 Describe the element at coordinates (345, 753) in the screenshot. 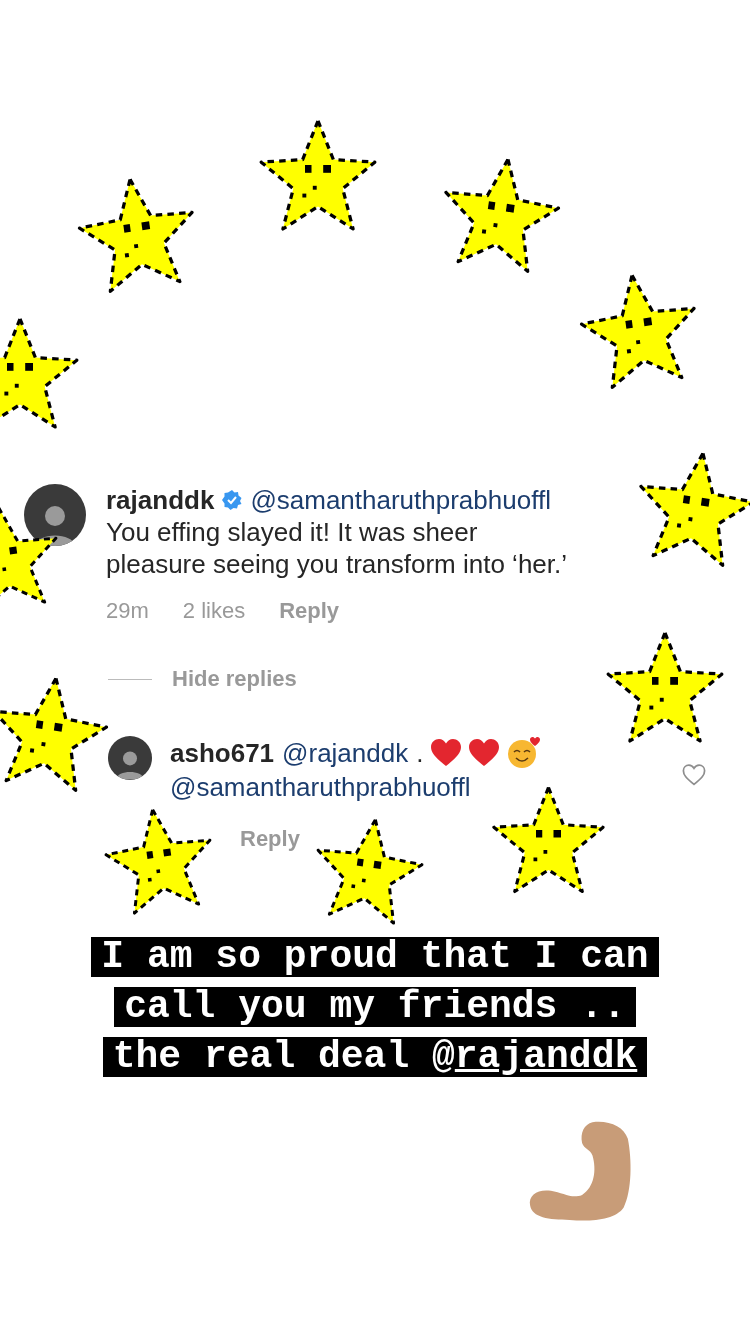

I see `mention-link: @rajanddk` at that location.